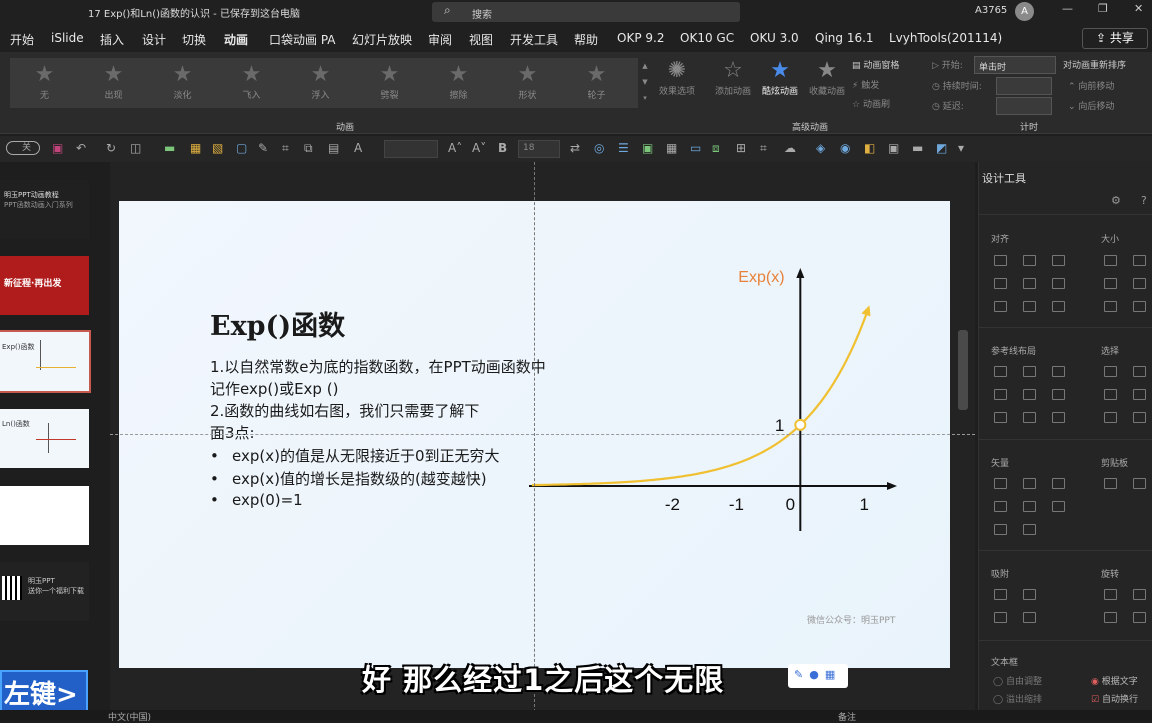 The width and height of the screenshot is (1152, 723). What do you see at coordinates (1000, 594) in the screenshot?
I see `snap-left-icon` at bounding box center [1000, 594].